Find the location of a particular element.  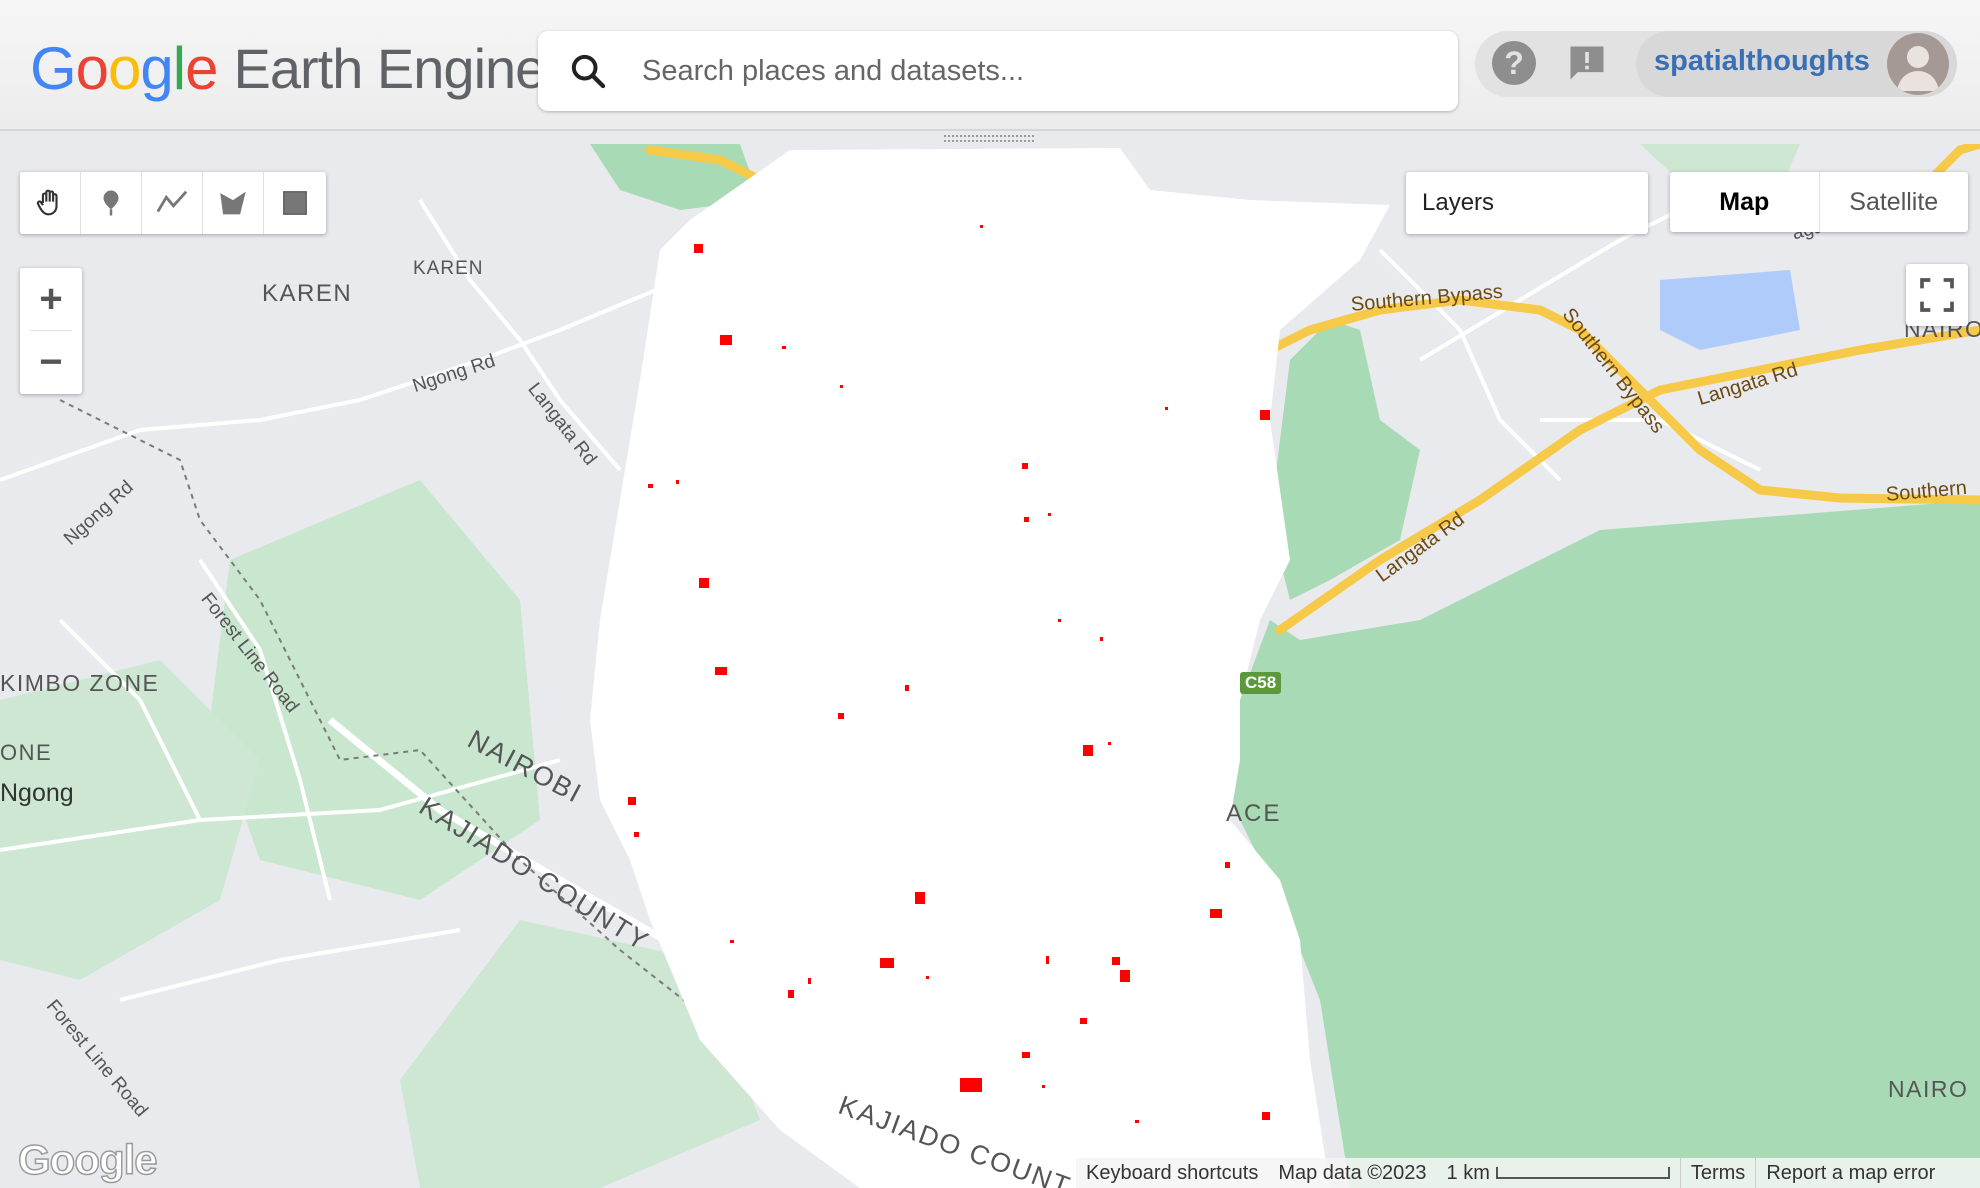

map-label: NAIRO is located at coordinates (1928, 1089).